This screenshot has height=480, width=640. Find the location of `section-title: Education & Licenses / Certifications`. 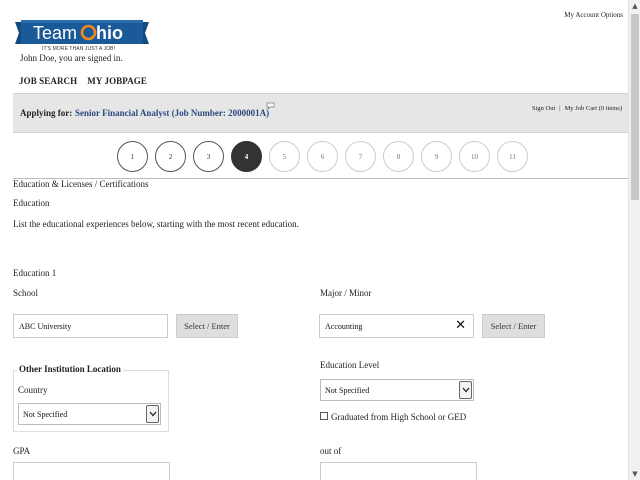

section-title: Education & Licenses / Certifications is located at coordinates (81, 184).